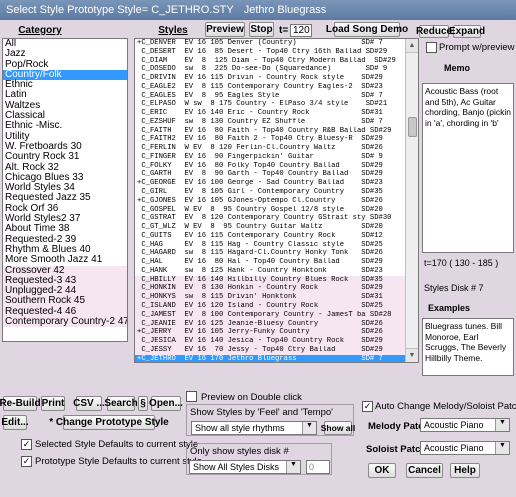 This screenshot has width=516, height=497. What do you see at coordinates (434, 31) in the screenshot?
I see `reduce-button: Reduce` at bounding box center [434, 31].